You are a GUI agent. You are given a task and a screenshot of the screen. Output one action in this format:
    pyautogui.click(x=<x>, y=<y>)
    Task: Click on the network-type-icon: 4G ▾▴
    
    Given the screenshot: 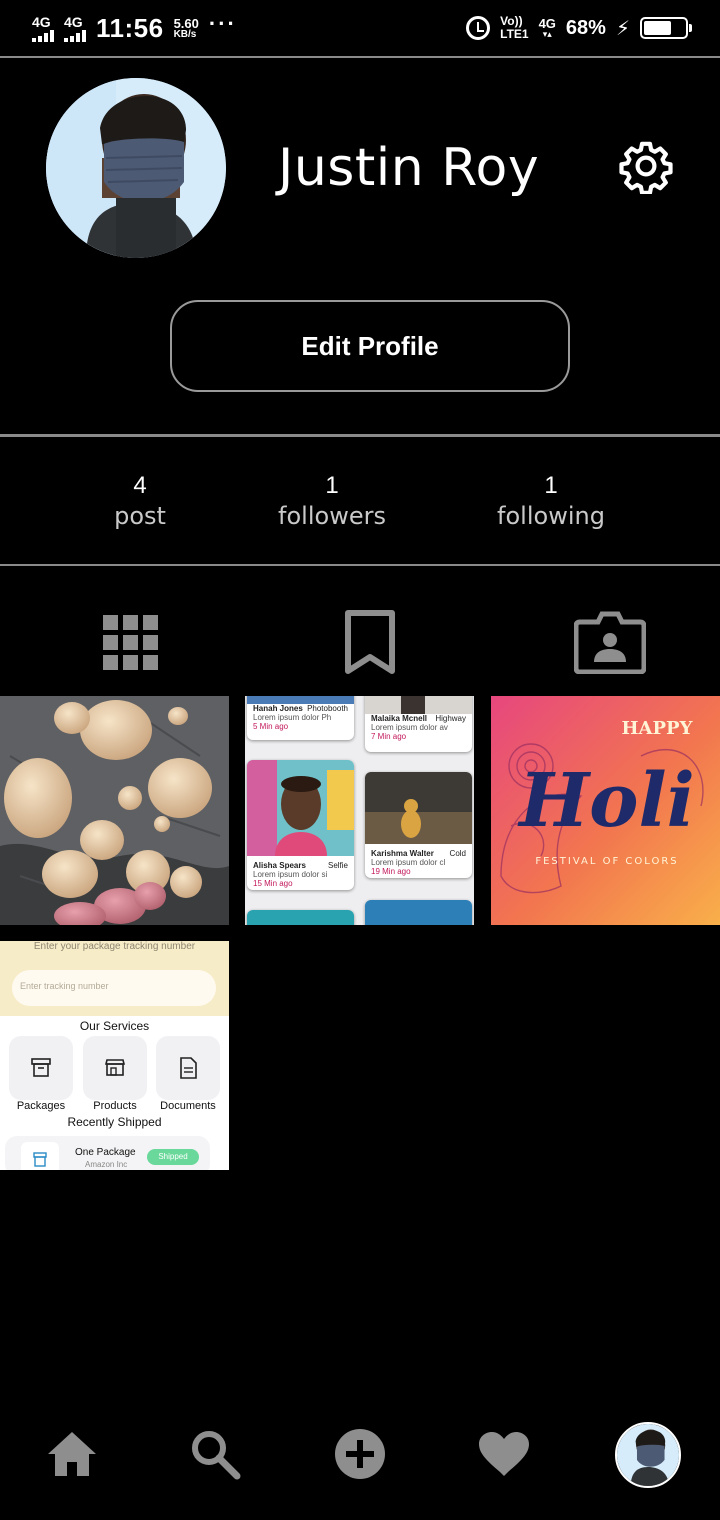 What is the action you would take?
    pyautogui.click(x=547, y=27)
    